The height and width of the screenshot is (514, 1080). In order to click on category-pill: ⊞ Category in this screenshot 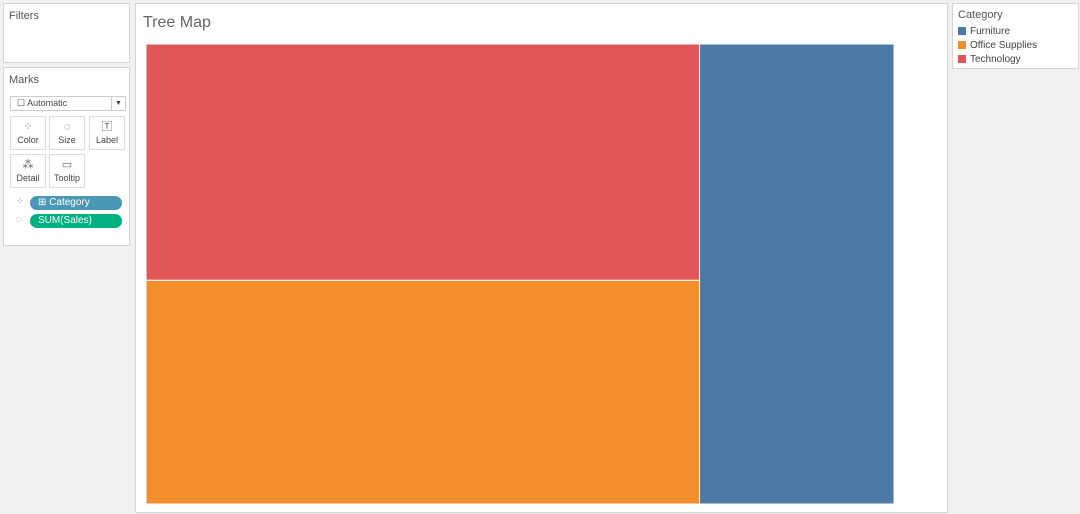, I will do `click(76, 203)`.